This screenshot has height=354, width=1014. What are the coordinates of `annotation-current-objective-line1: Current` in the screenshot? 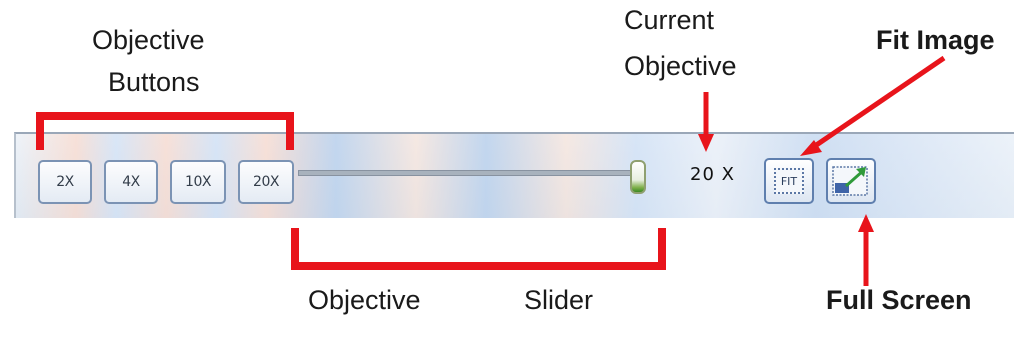 It's located at (669, 20).